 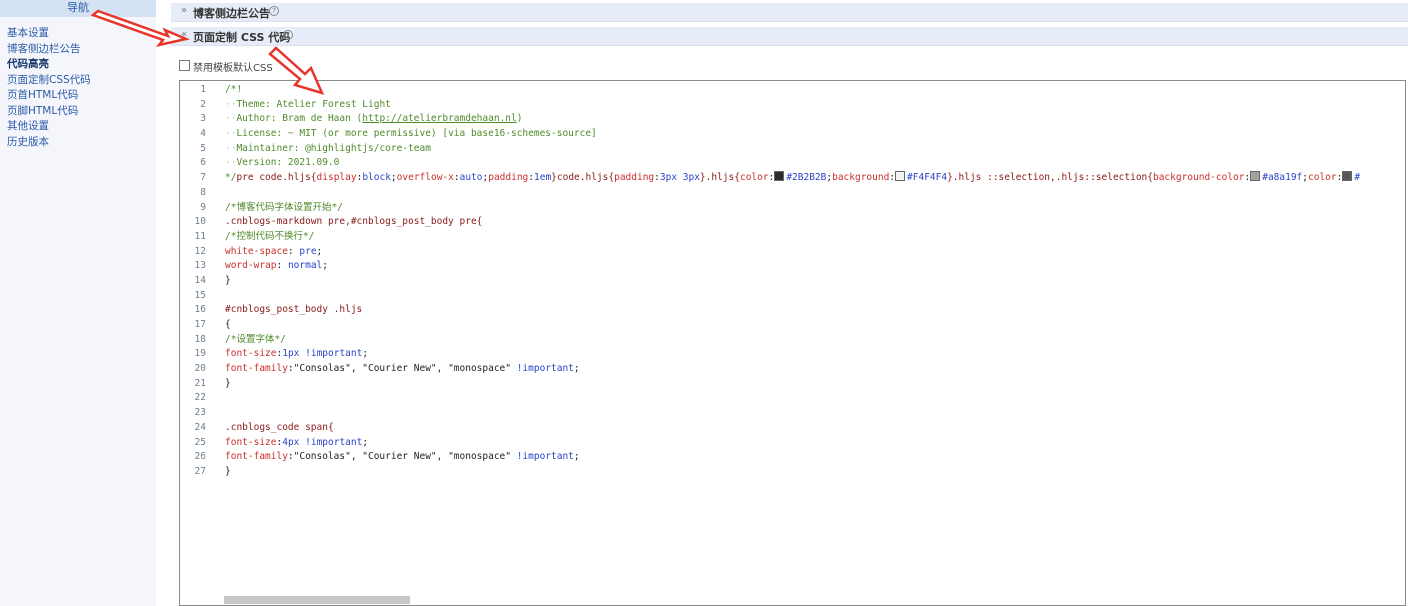 I want to click on disable-default-css-checkbox, so click(x=184, y=65).